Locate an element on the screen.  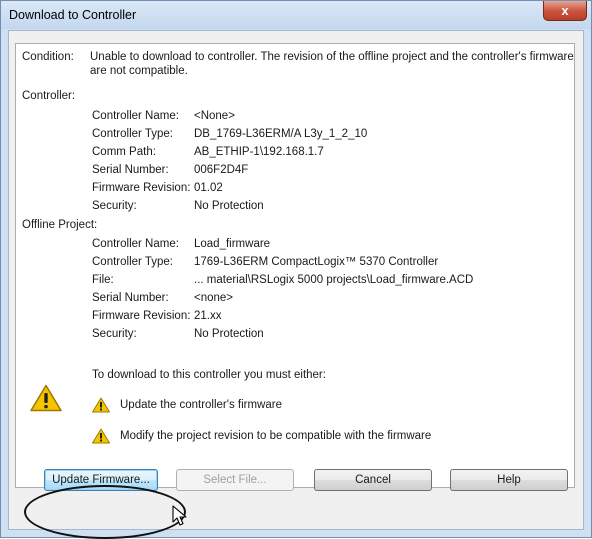
firmware-revision-value: 01.02 is located at coordinates (208, 188).